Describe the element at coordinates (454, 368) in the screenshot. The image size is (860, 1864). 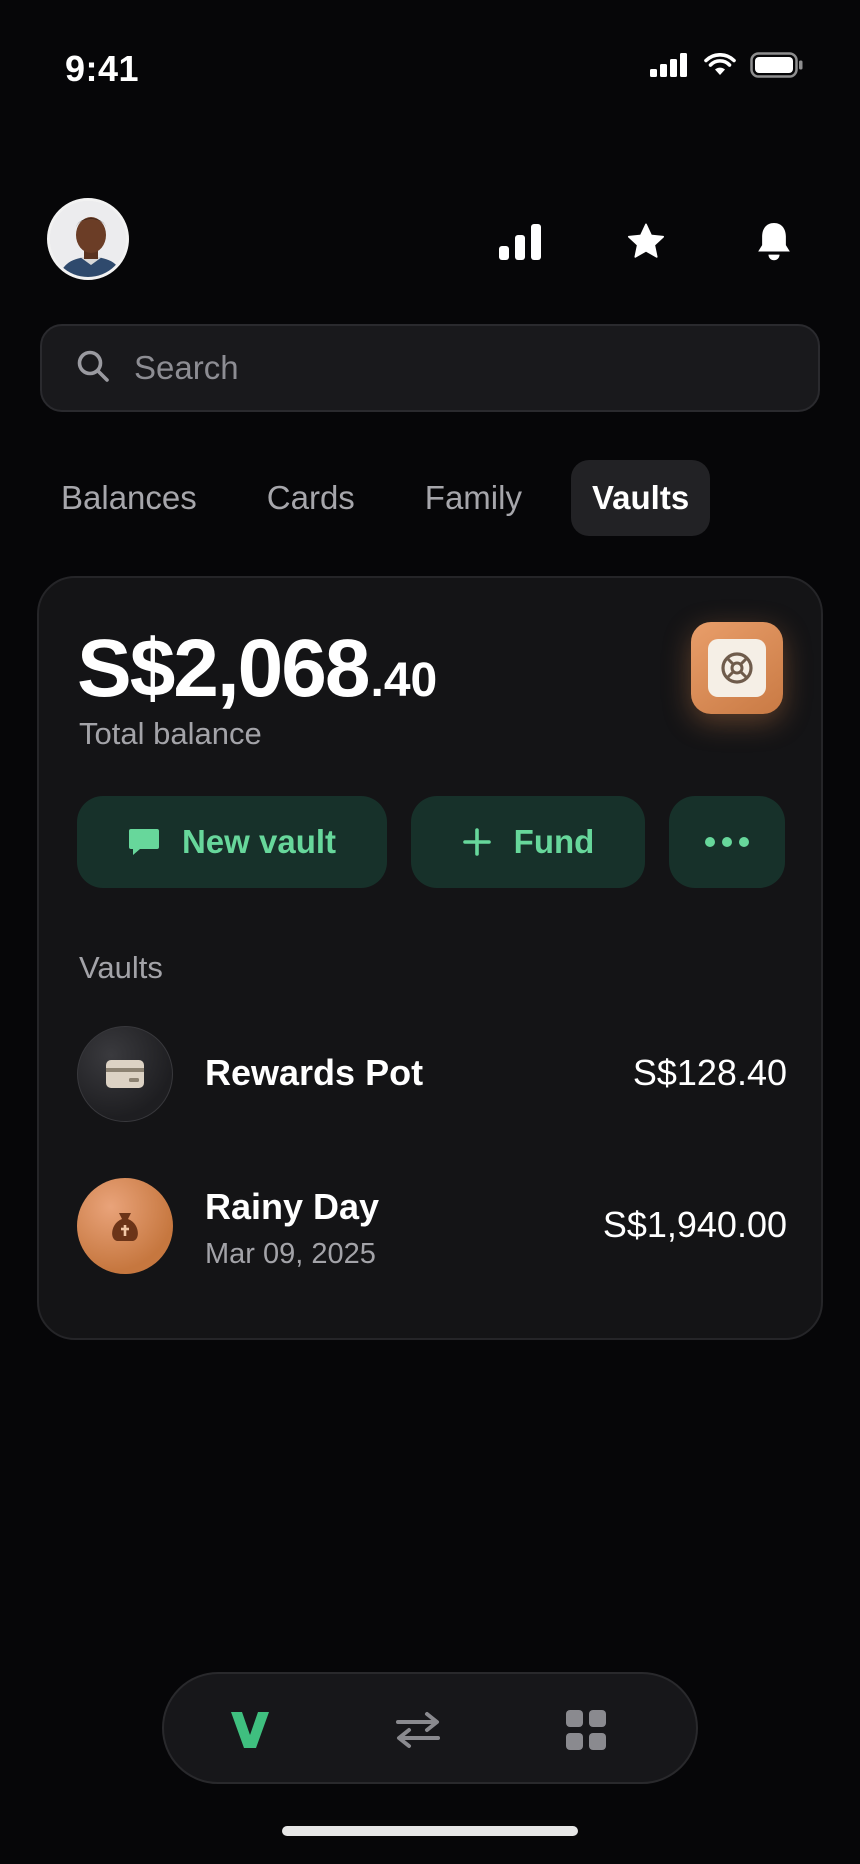
I see `search-input` at that location.